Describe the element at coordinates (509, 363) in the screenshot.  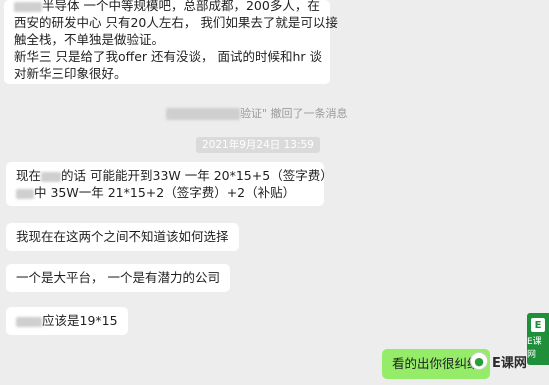
I see `watermark-text: E课网` at that location.